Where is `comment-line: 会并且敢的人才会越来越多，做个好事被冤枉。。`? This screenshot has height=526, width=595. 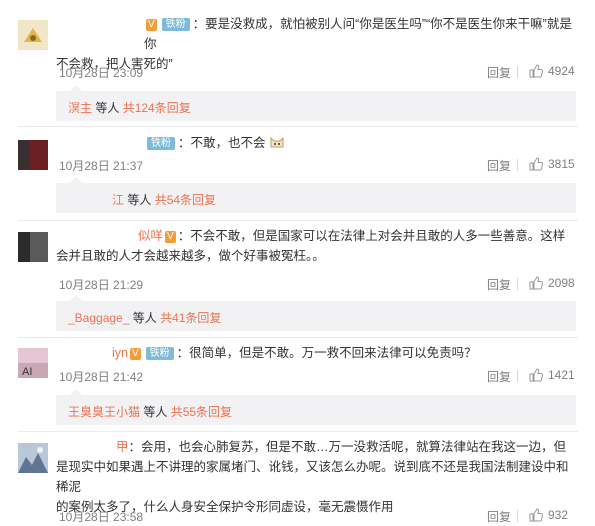
comment-line: 会并且敢的人才会越来越多，做个好事被冤枉。。 is located at coordinates (190, 256).